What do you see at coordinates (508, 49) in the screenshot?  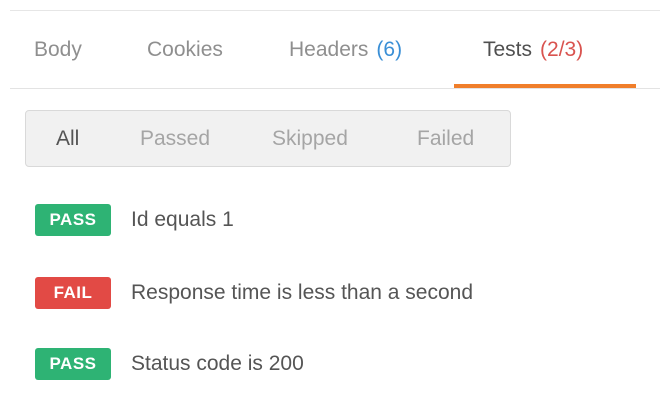 I see `tab-tests-label: Tests` at bounding box center [508, 49].